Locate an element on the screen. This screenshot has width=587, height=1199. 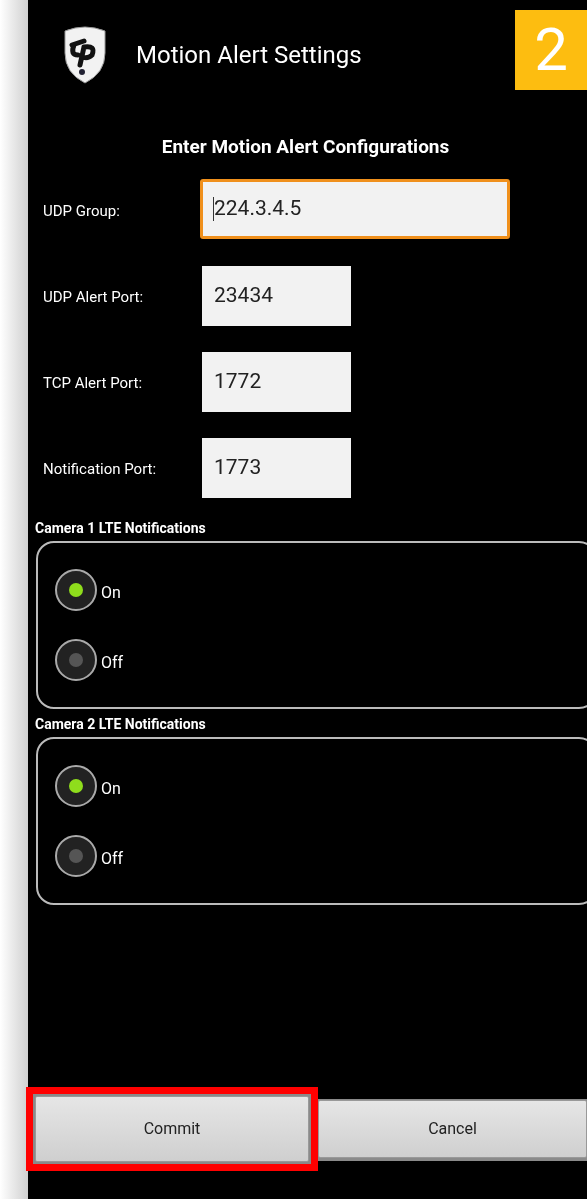
group-label: Camera 2 LTE Notifications is located at coordinates (120, 724).